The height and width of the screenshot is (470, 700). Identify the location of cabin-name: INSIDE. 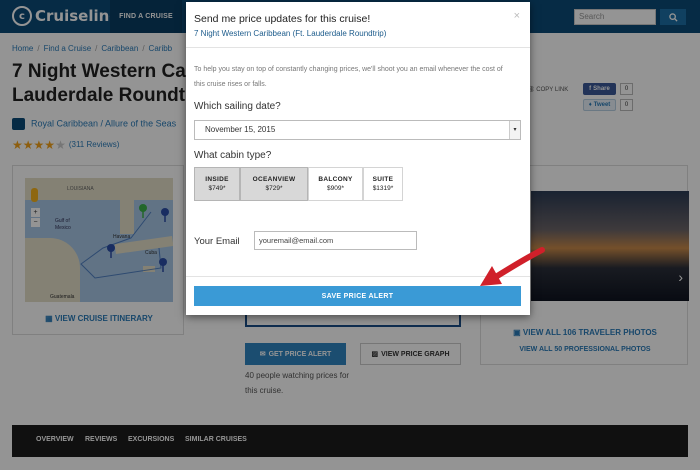
(217, 179).